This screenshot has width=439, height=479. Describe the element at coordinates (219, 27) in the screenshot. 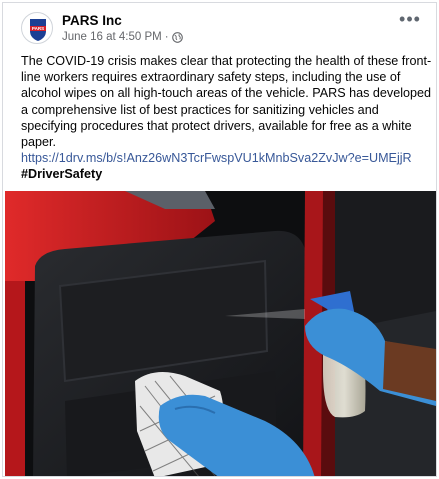

I see `post-header: PARS PARS Inc June 16 at 4:50 PM · •••` at that location.